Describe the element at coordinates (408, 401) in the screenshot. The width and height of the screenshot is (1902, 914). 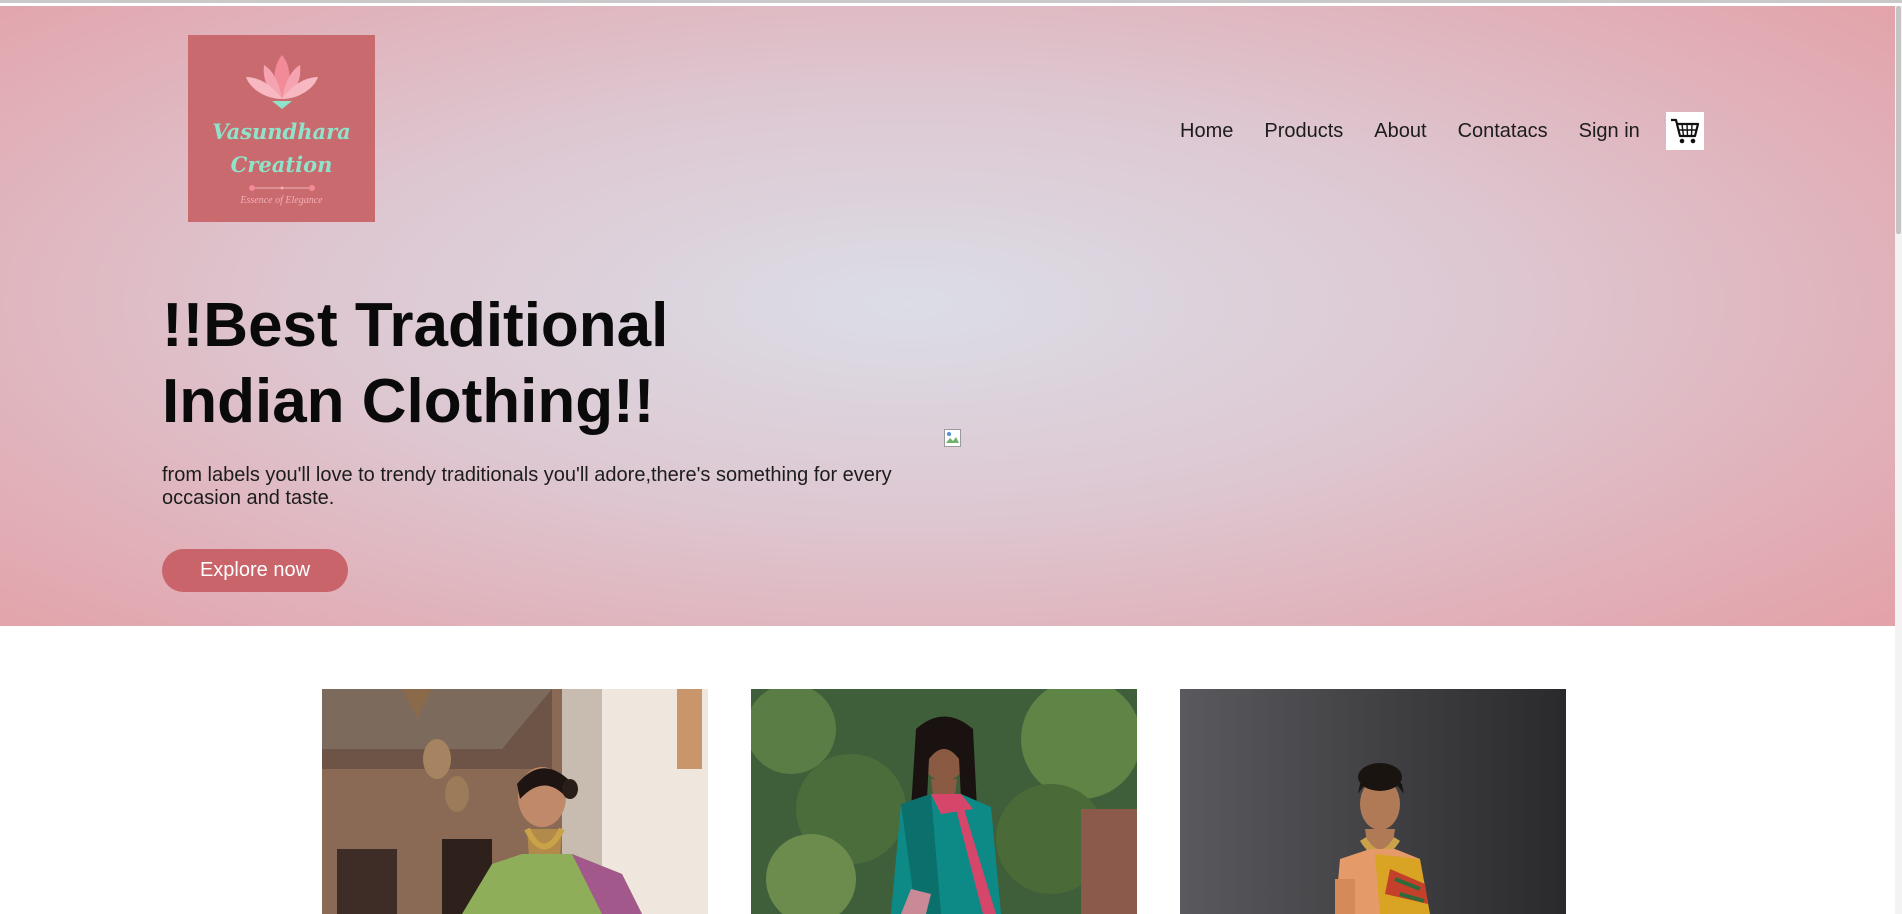
I see `hero-headline-line2: Indian Clothing!!` at that location.